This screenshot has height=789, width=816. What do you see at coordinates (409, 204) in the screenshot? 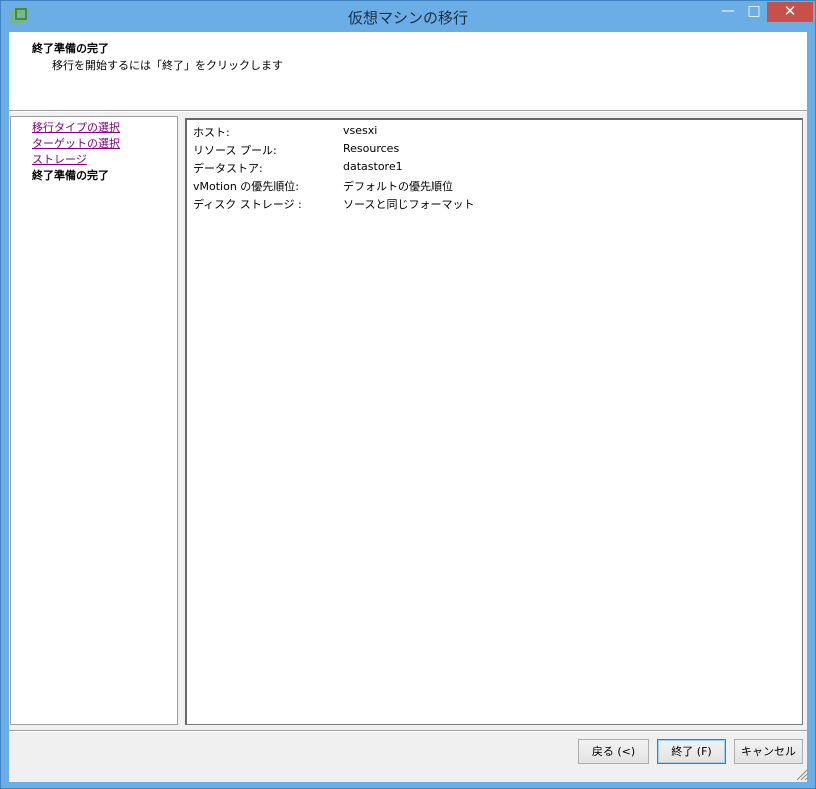
I see `summary-value-disk-storage: ソースと同じフォーマット` at bounding box center [409, 204].